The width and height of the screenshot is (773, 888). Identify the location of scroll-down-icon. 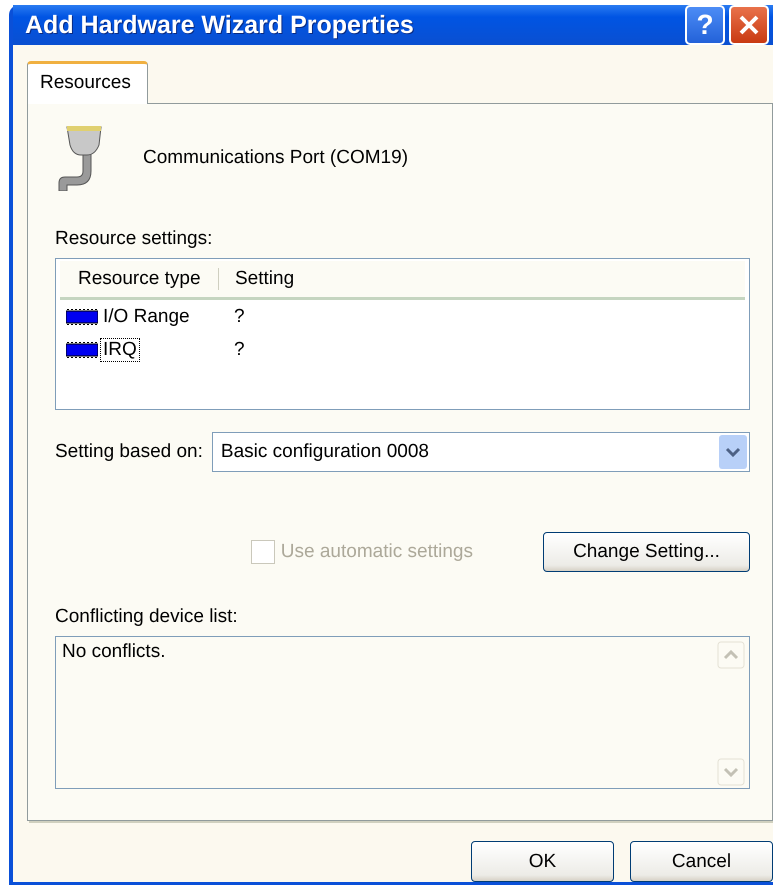
(731, 772).